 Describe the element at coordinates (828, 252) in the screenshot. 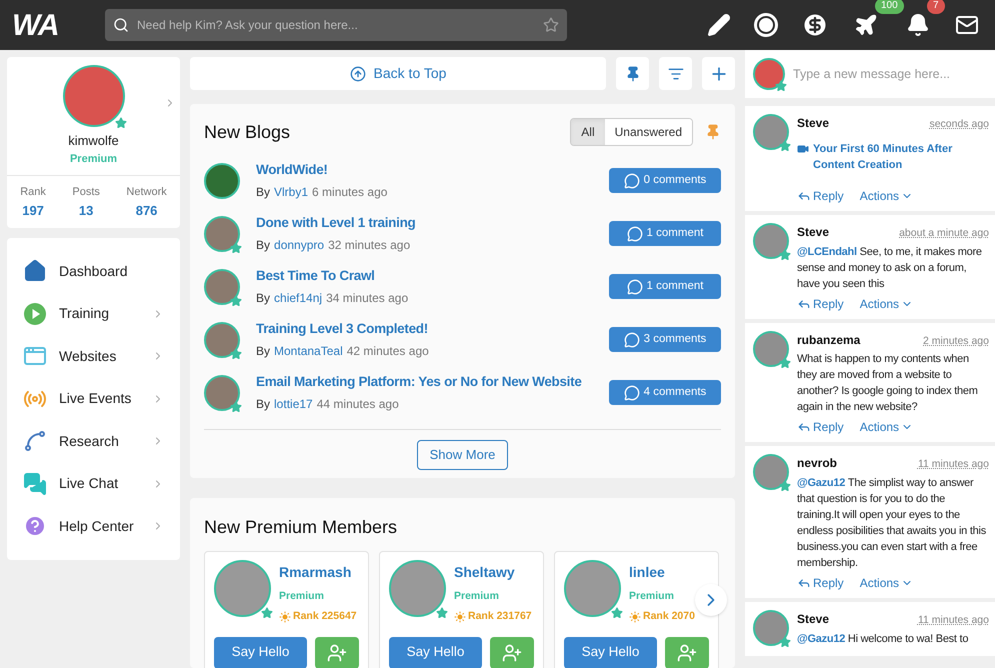

I see `mention-link: @LCEndahl` at that location.